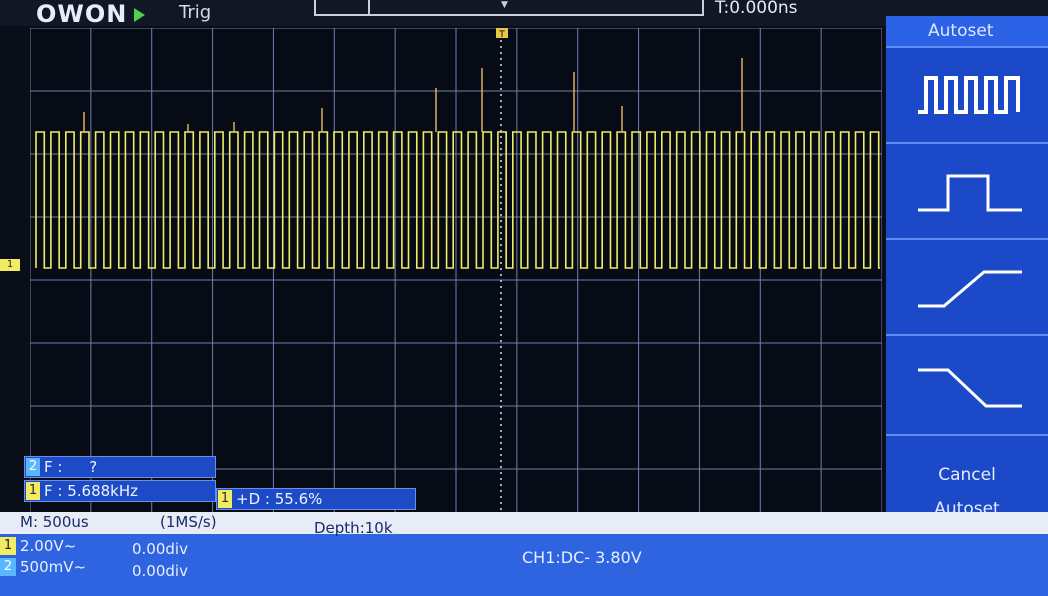  I want to click on ch1-freq-label: F : 5.688kHz, so click(91, 491).